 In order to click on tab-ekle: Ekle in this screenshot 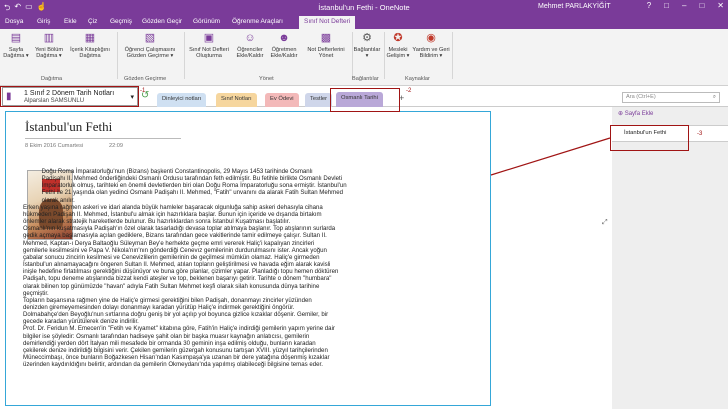, I will do `click(70, 21)`.